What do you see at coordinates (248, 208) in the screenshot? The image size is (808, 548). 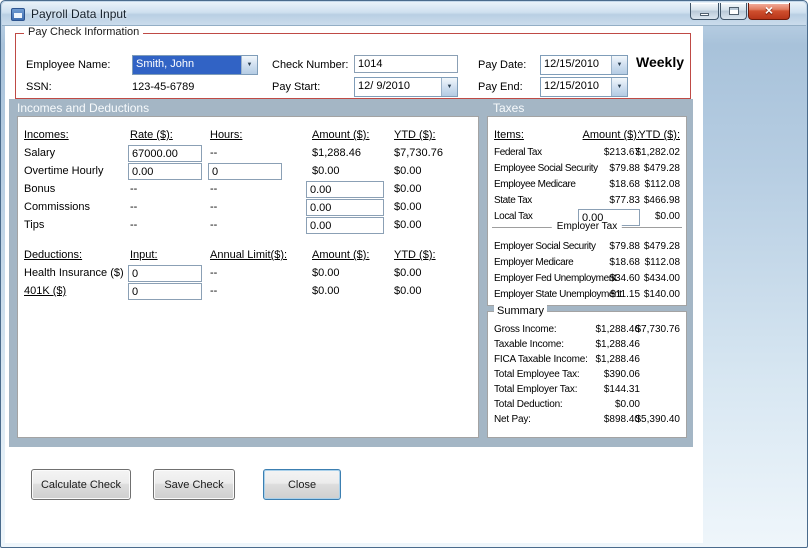 I see `income-row-commissions: Commissions -- -- $0.00` at bounding box center [248, 208].